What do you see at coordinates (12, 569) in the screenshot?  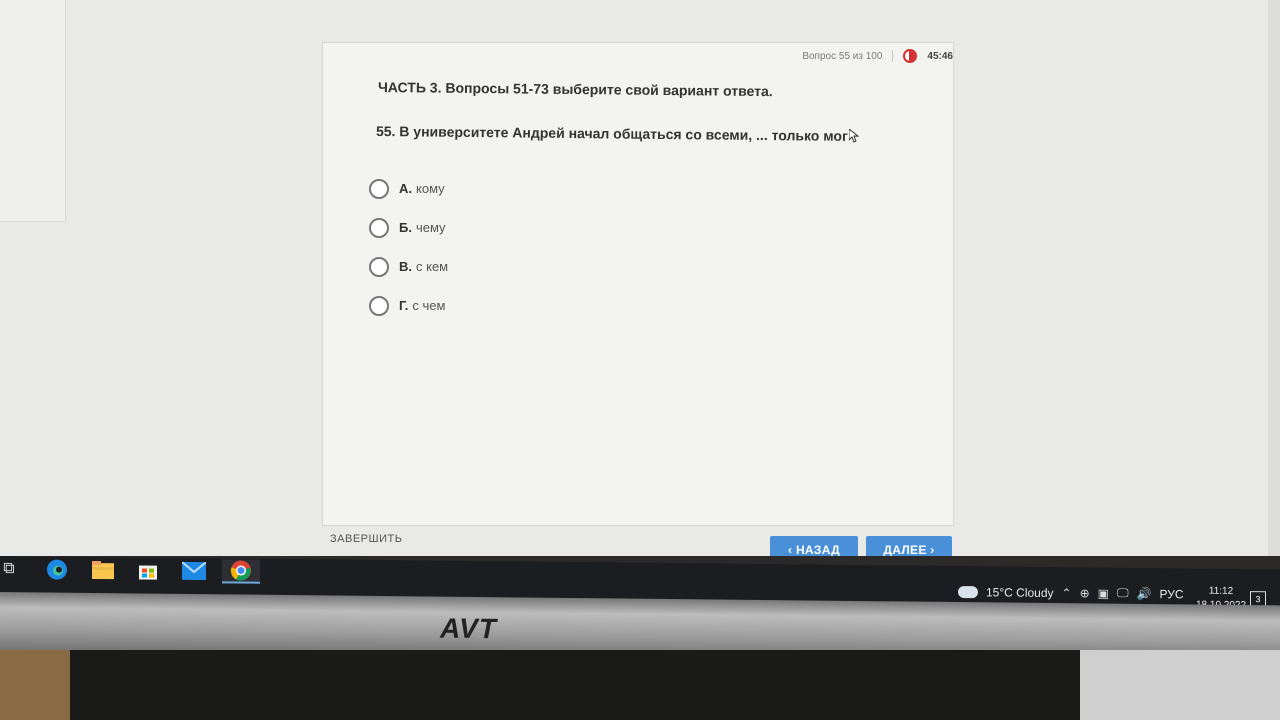 I see `task-view-icon: ⧉` at bounding box center [12, 569].